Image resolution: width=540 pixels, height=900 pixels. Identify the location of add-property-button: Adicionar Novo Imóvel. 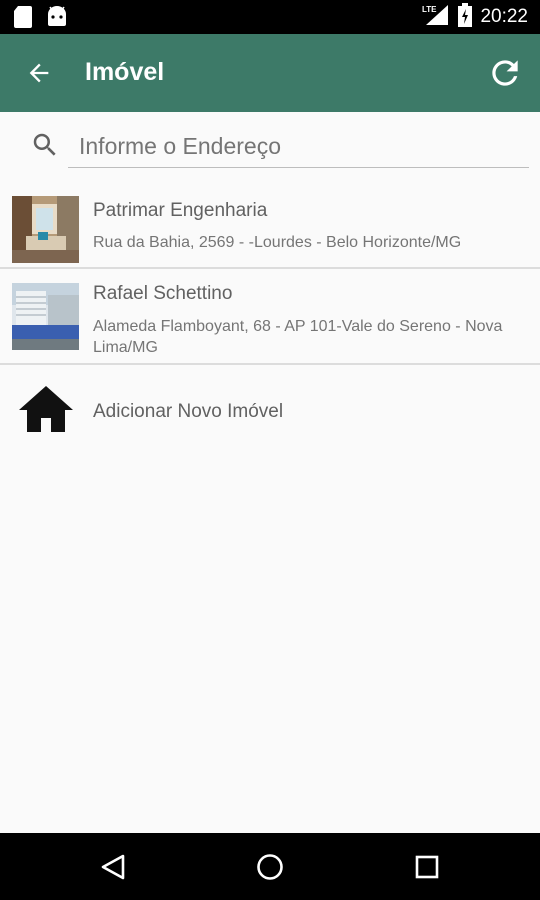
(270, 411).